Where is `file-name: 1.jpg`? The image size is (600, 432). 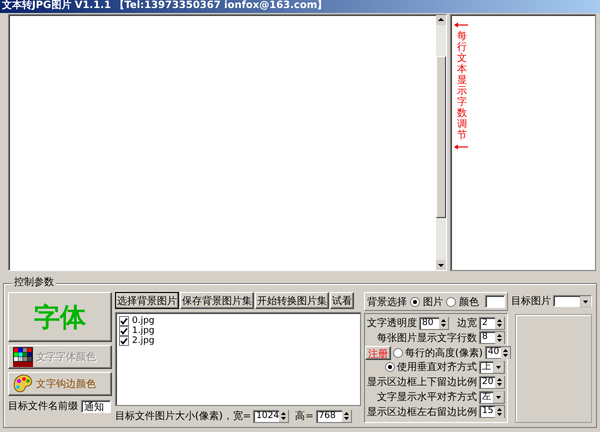 file-name: 1.jpg is located at coordinates (143, 331).